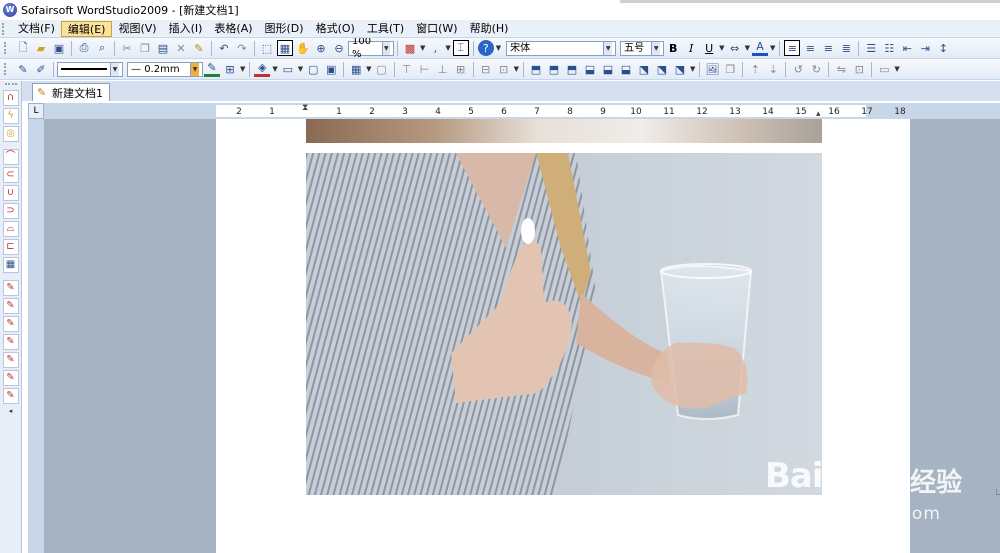 Image resolution: width=1000 pixels, height=553 pixels. I want to click on tab-stop-selector: L, so click(36, 111).